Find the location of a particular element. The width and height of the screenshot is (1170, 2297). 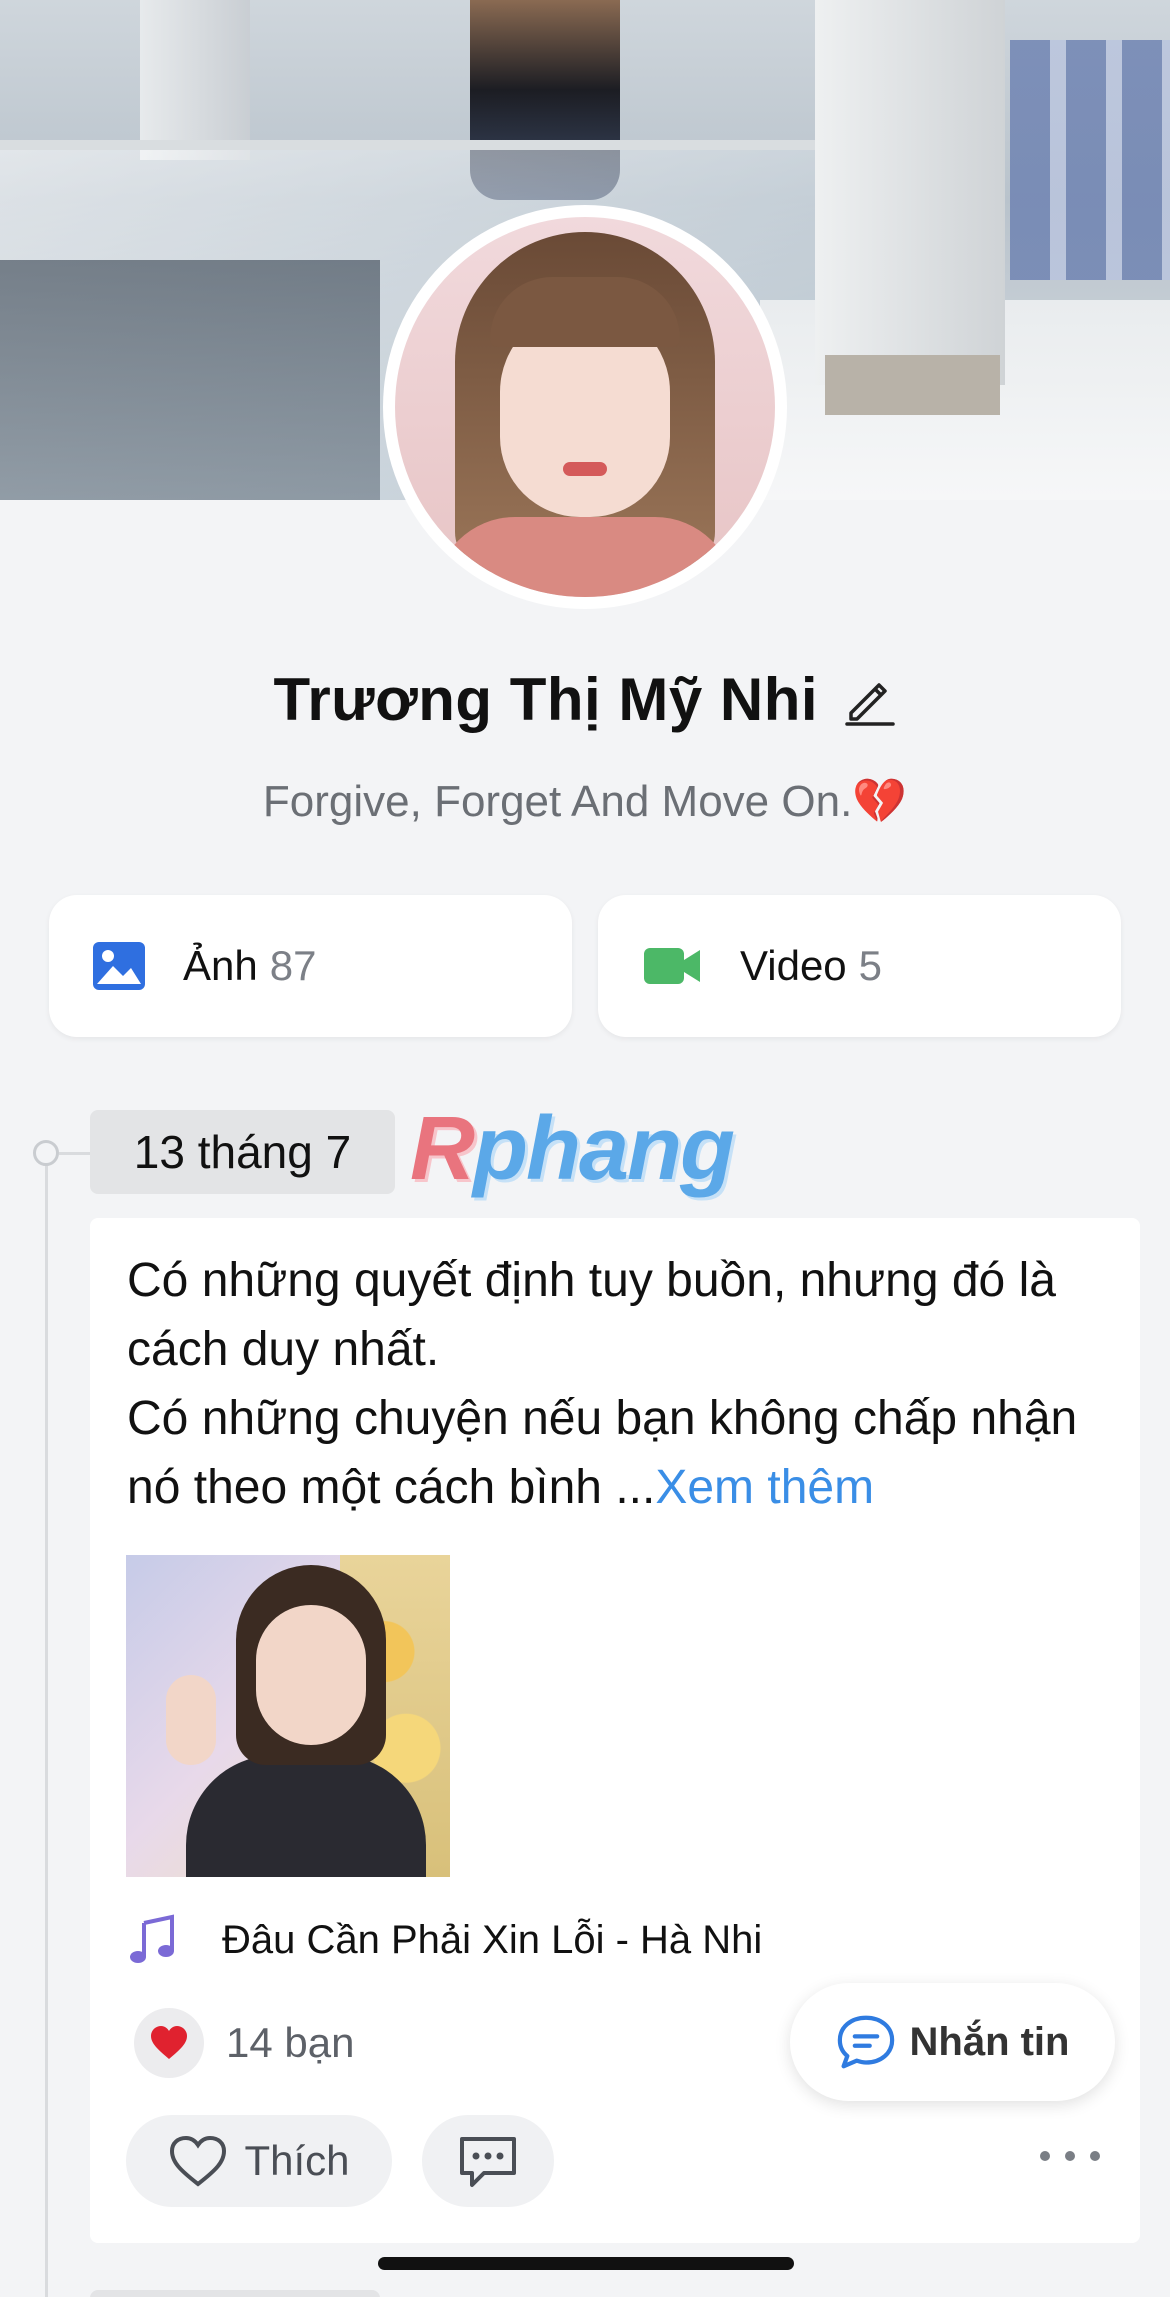

image-icon is located at coordinates (119, 966).